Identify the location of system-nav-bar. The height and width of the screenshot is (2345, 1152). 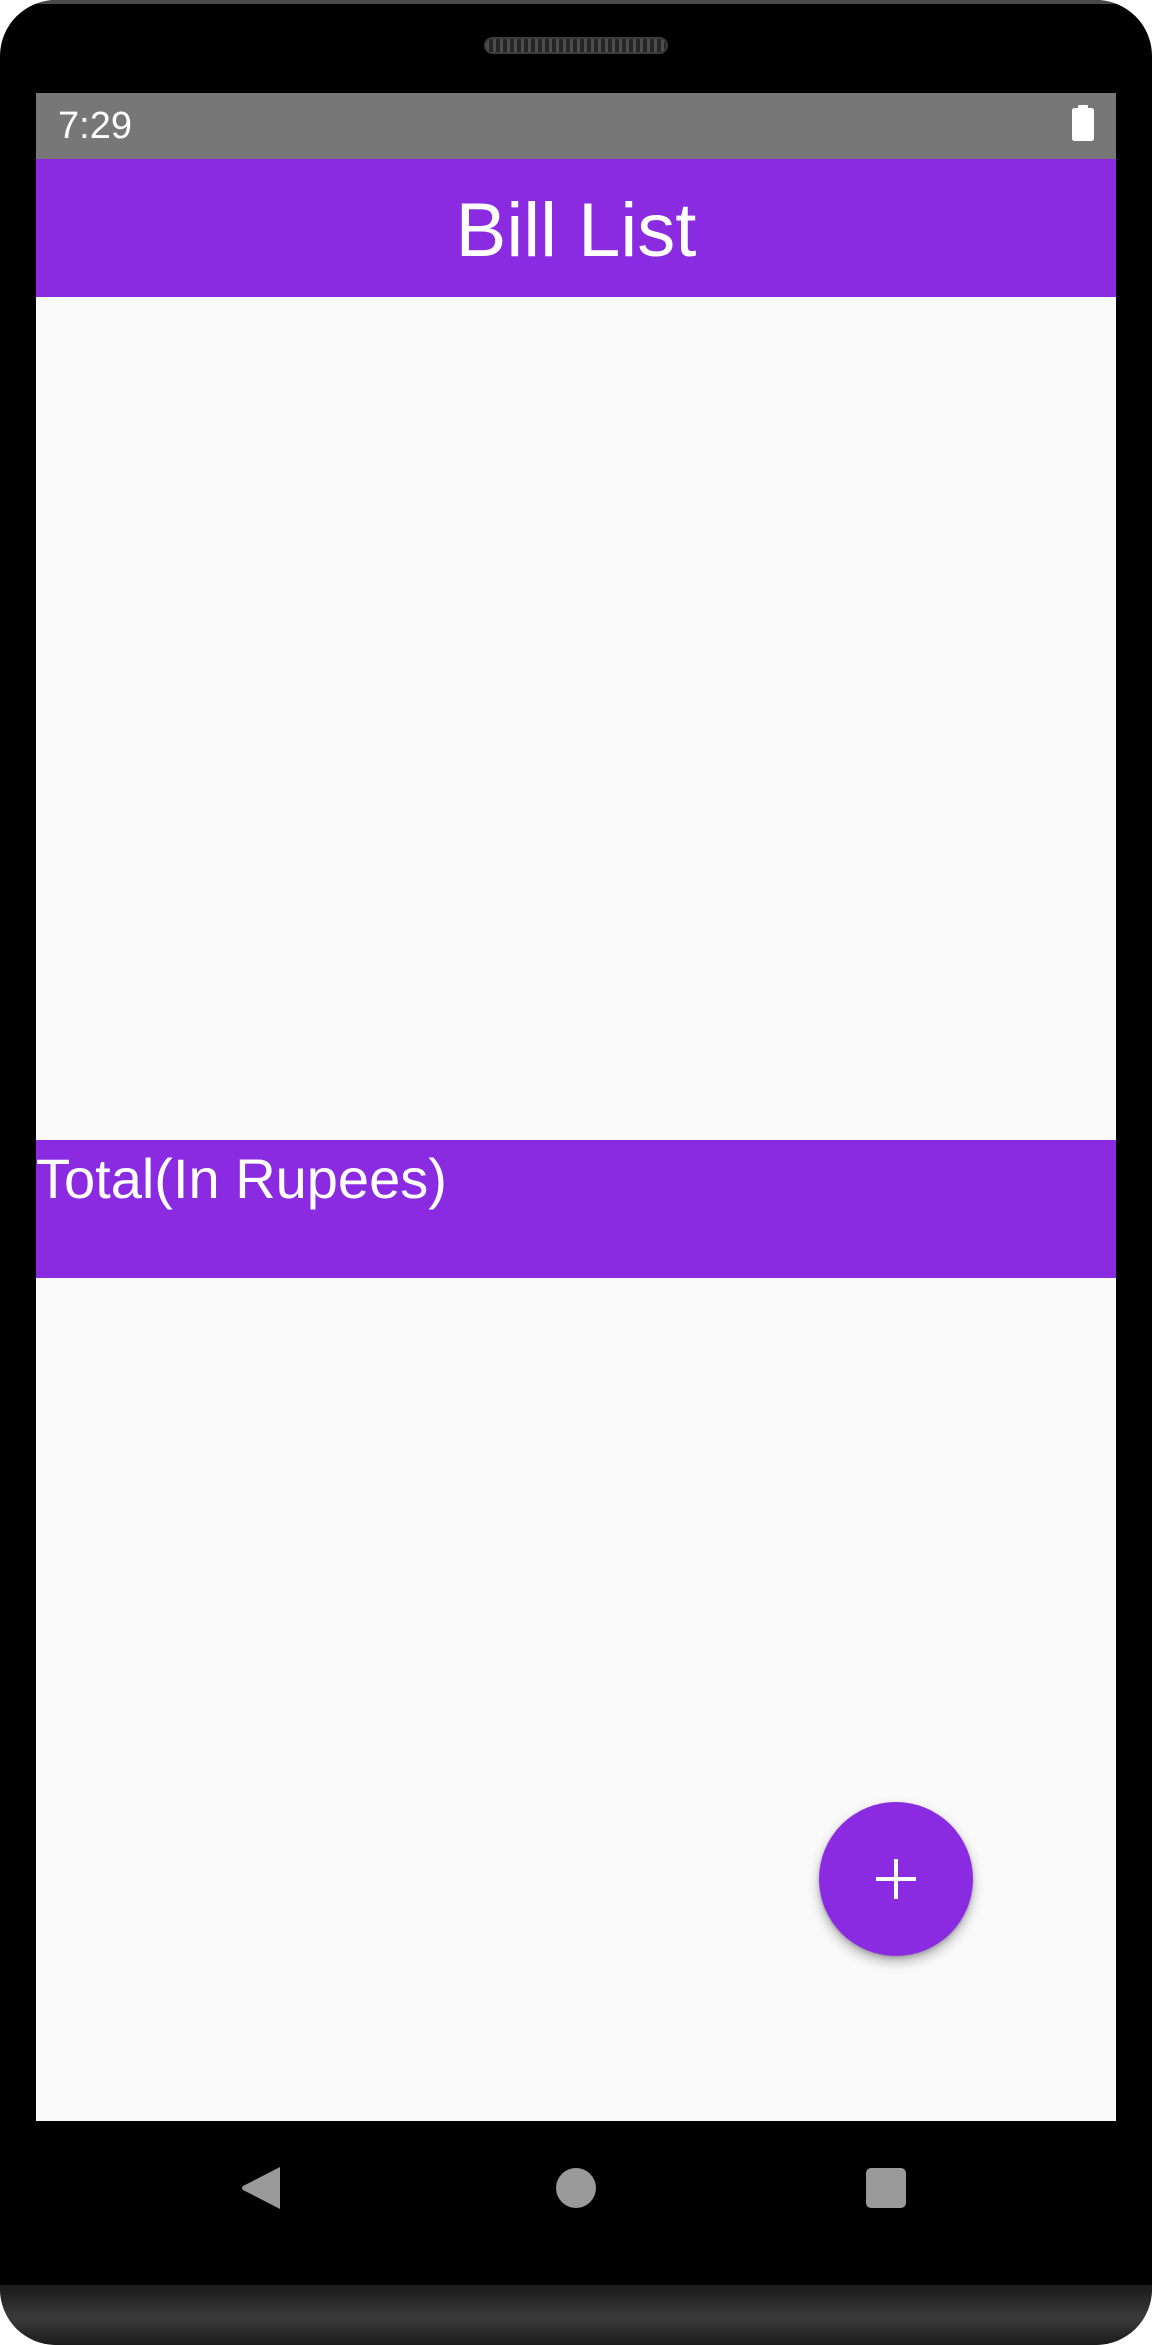
(576, 2191).